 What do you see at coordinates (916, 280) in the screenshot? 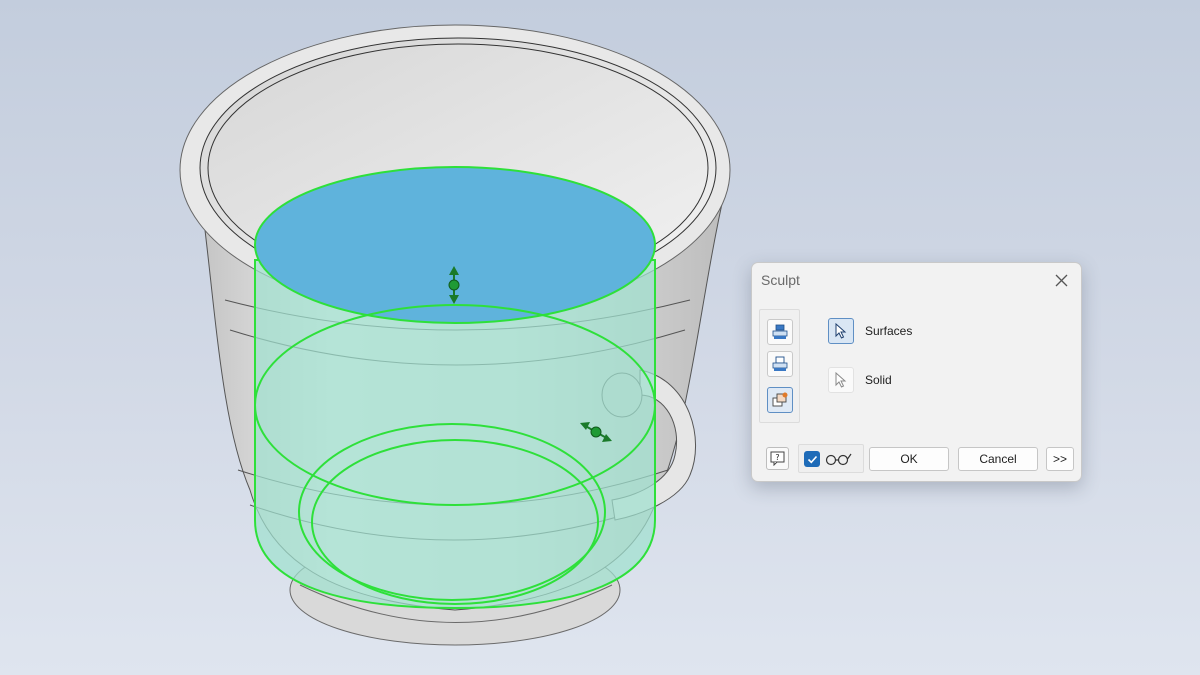
I see `dialog-titlebar: Sculpt` at bounding box center [916, 280].